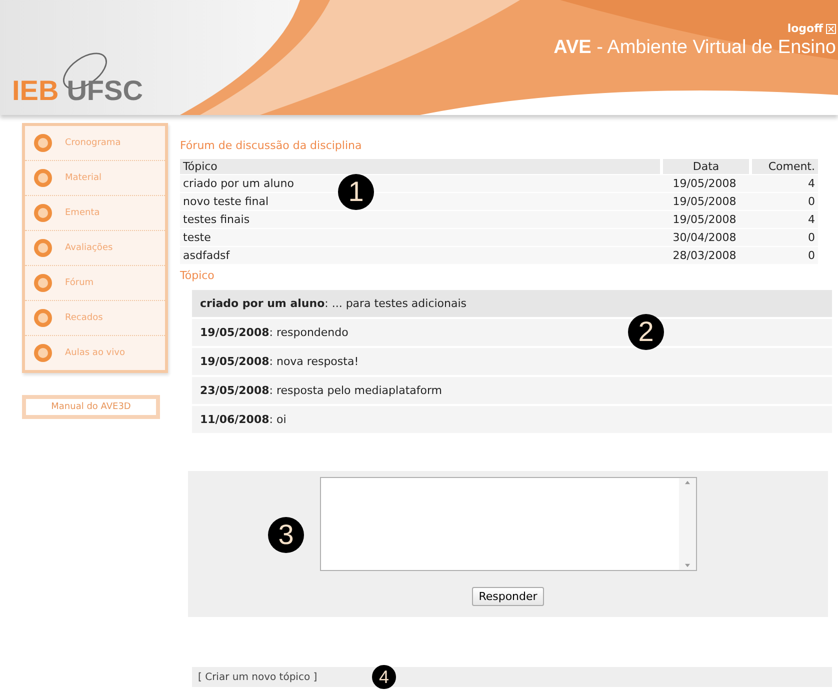 The height and width of the screenshot is (695, 838). I want to click on logoff-link: logoff, so click(805, 28).